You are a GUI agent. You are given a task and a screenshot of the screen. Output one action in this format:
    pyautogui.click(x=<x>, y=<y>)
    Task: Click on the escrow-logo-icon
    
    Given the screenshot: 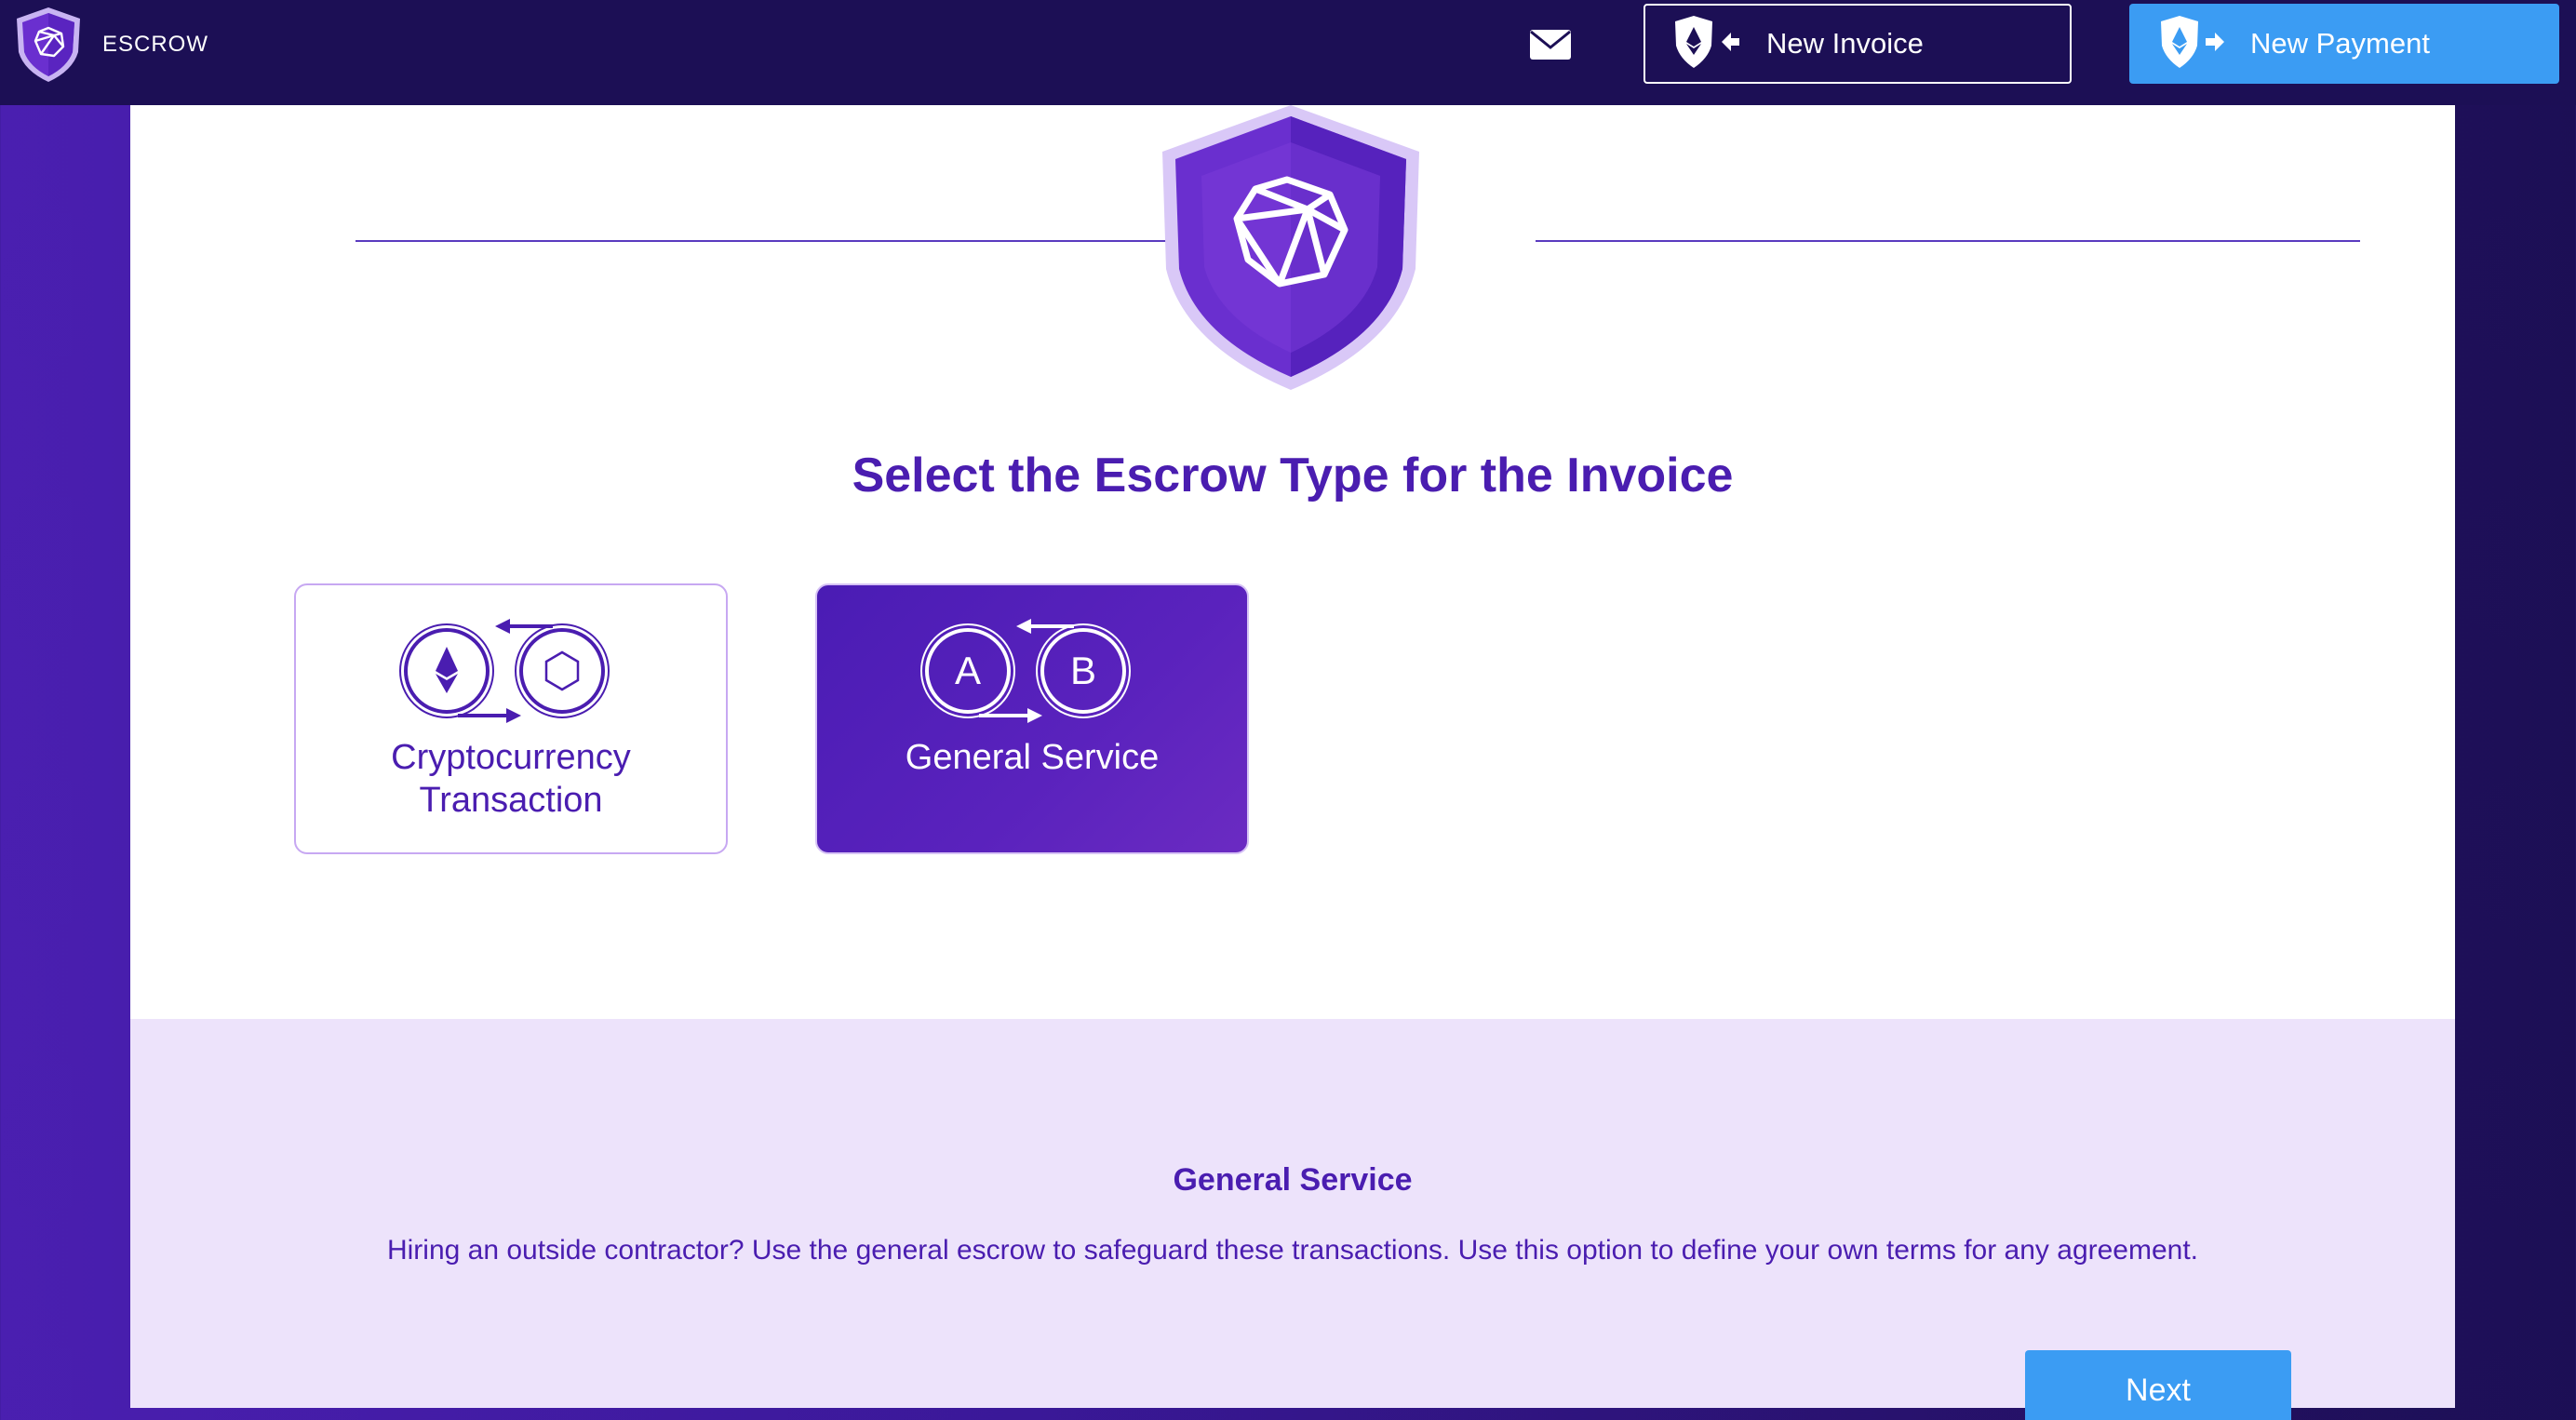 What is the action you would take?
    pyautogui.click(x=48, y=44)
    